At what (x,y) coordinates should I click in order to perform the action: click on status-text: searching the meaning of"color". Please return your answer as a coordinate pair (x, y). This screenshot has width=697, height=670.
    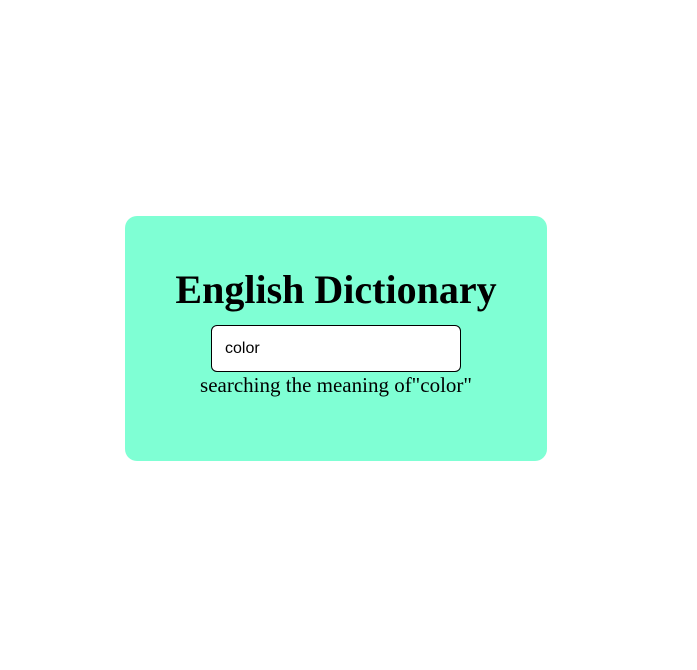
    Looking at the image, I should click on (336, 385).